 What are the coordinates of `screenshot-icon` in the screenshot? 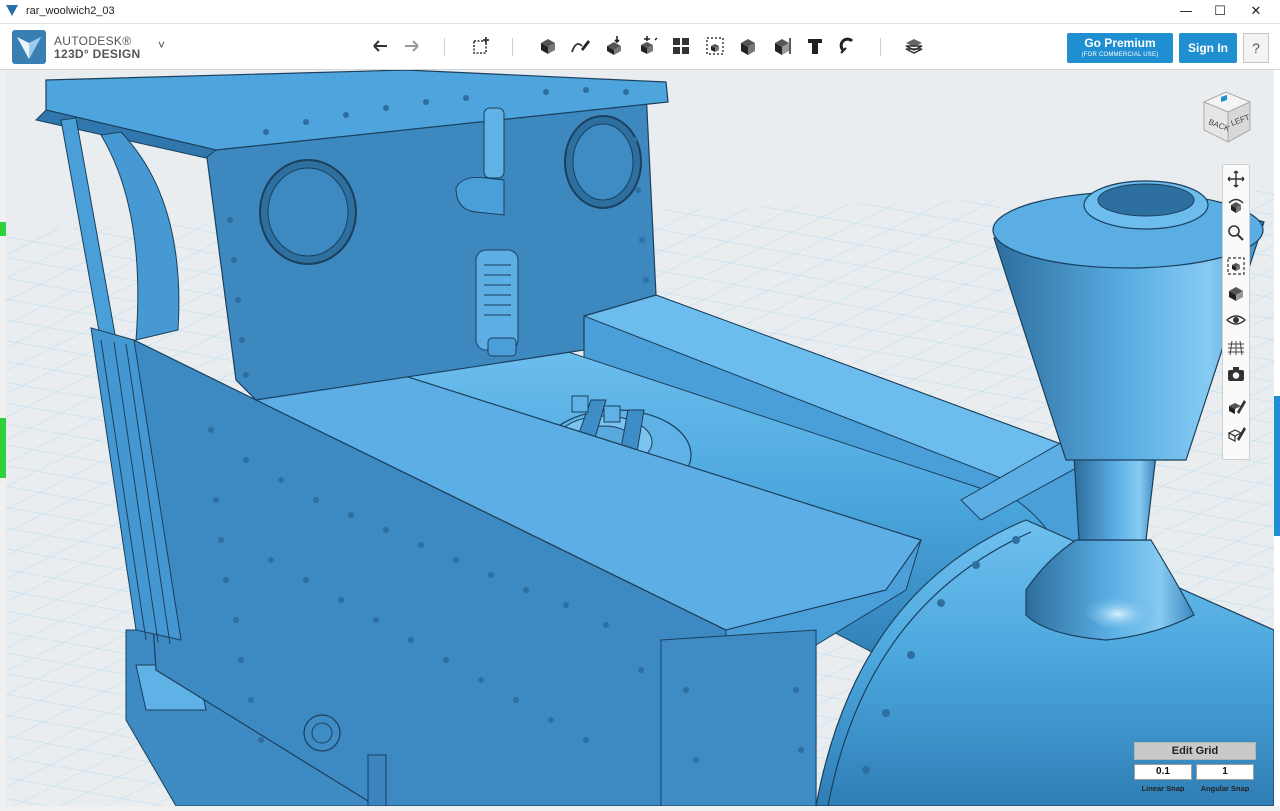 It's located at (1236, 374).